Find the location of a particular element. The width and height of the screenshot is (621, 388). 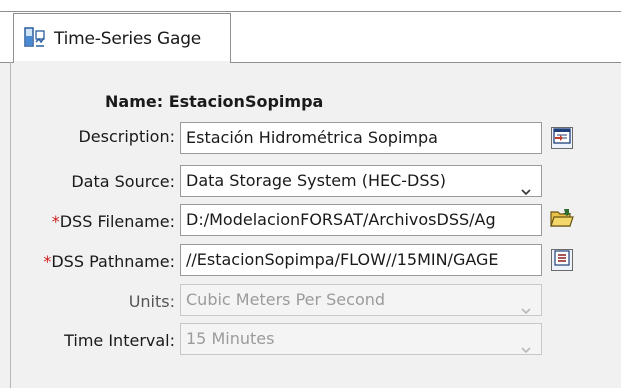

data-source-value: Data Storage System (HEC-DSS) is located at coordinates (316, 180).